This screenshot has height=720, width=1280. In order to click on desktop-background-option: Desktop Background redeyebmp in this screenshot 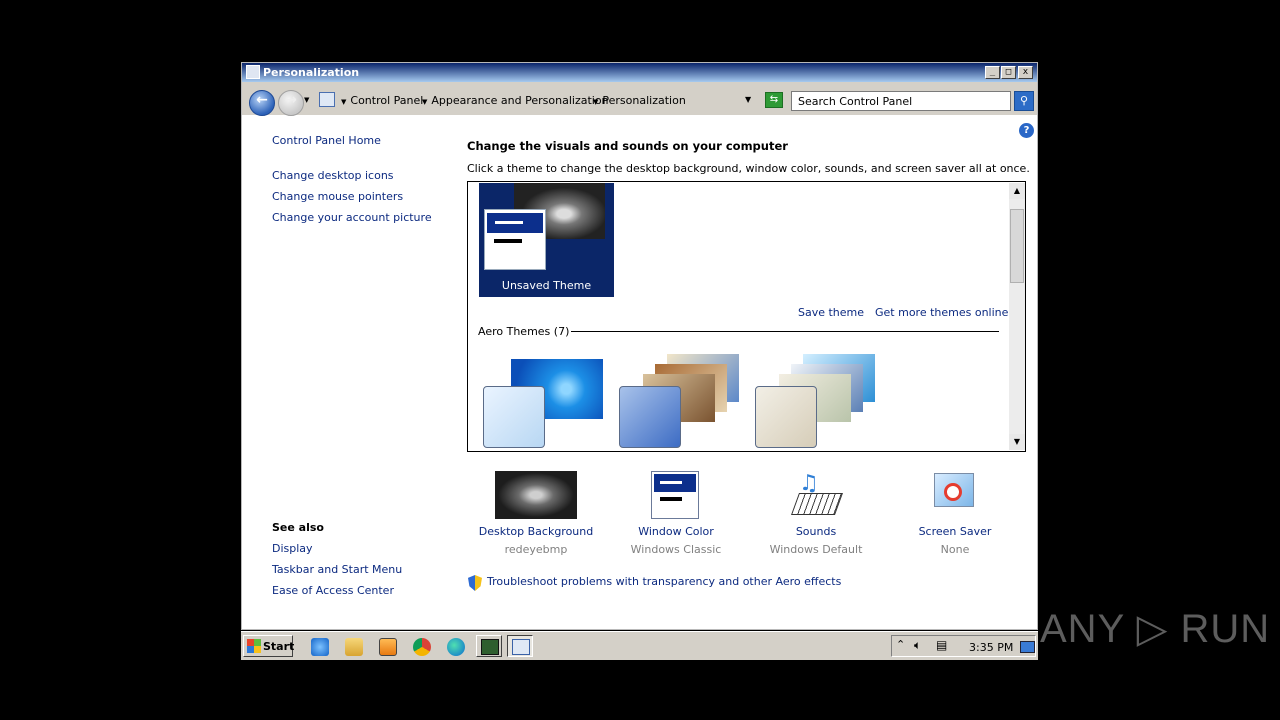, I will do `click(536, 516)`.